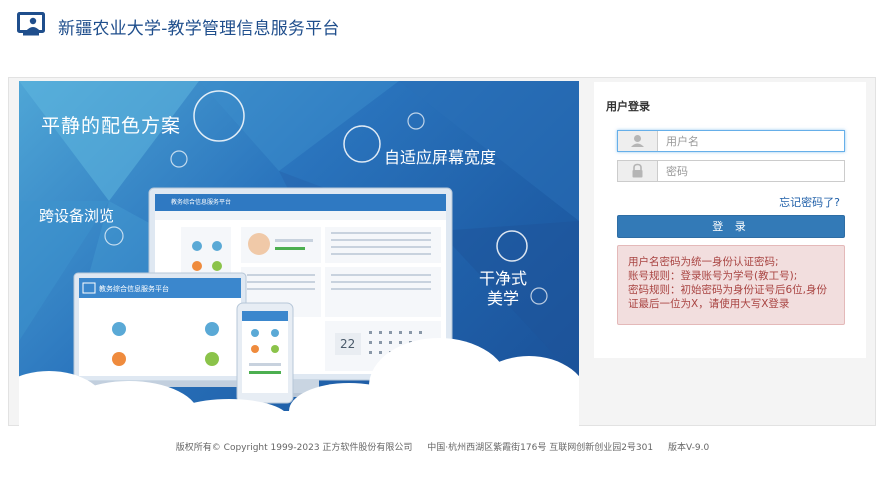 The image size is (885, 484). Describe the element at coordinates (638, 171) in the screenshot. I see `lock-icon` at that location.